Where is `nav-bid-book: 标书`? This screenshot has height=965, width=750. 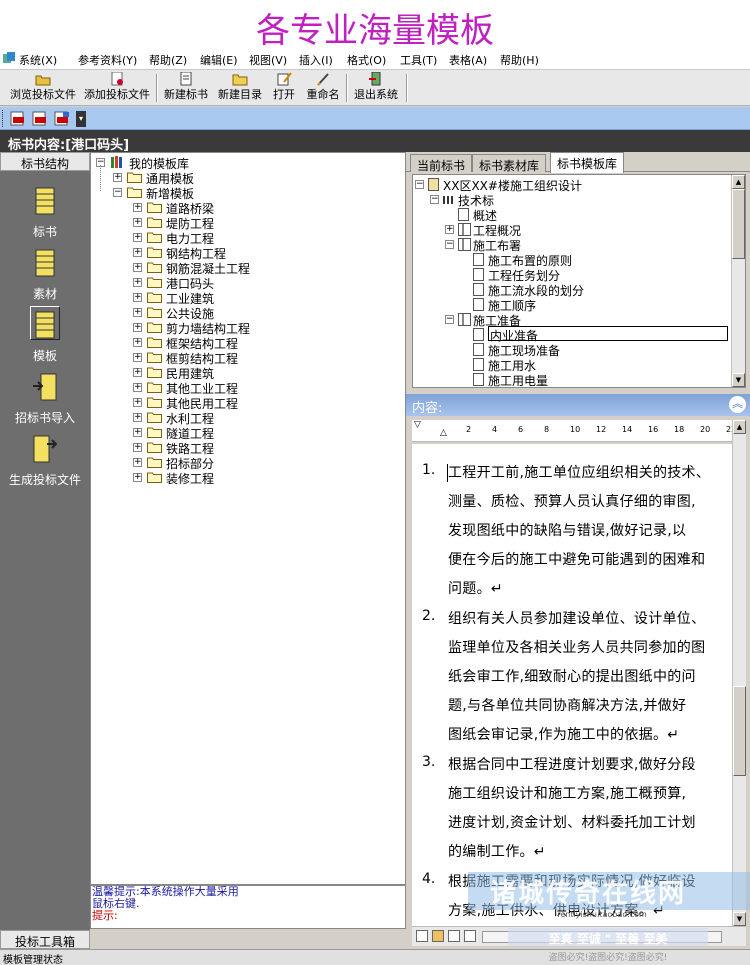 nav-bid-book: 标书 is located at coordinates (45, 213).